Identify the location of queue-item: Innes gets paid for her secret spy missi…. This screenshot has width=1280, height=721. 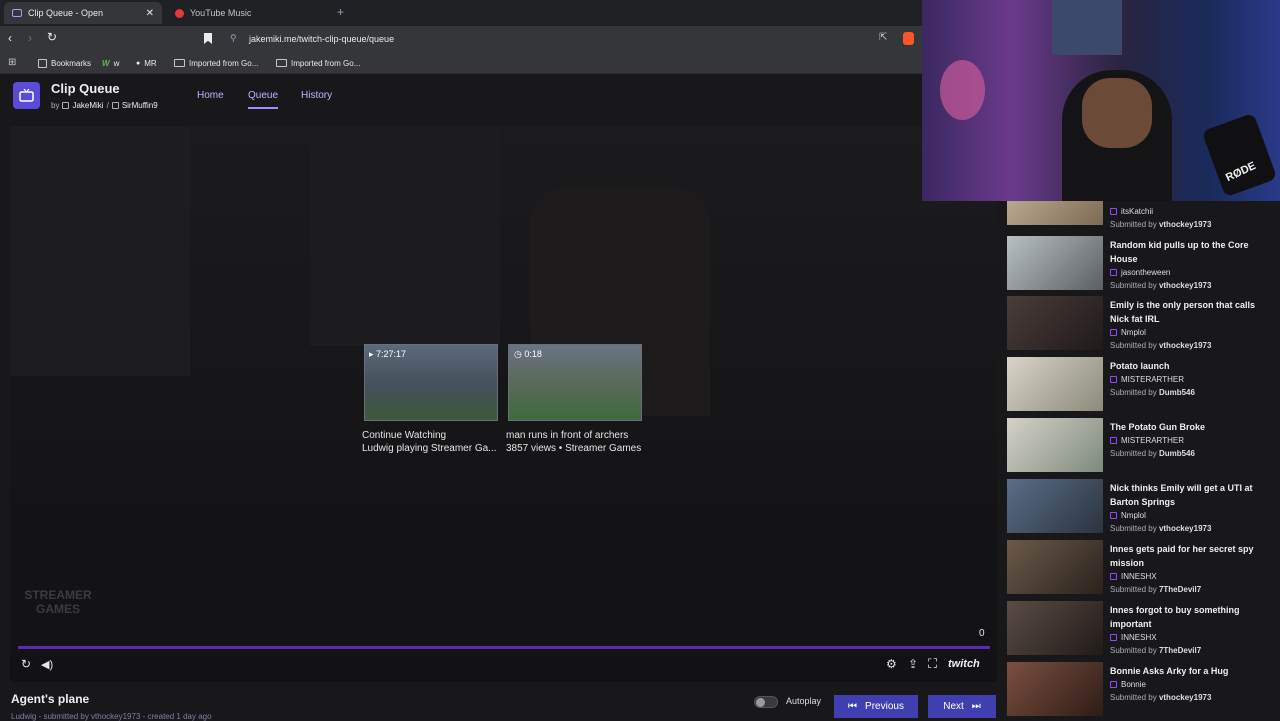
(1140, 569).